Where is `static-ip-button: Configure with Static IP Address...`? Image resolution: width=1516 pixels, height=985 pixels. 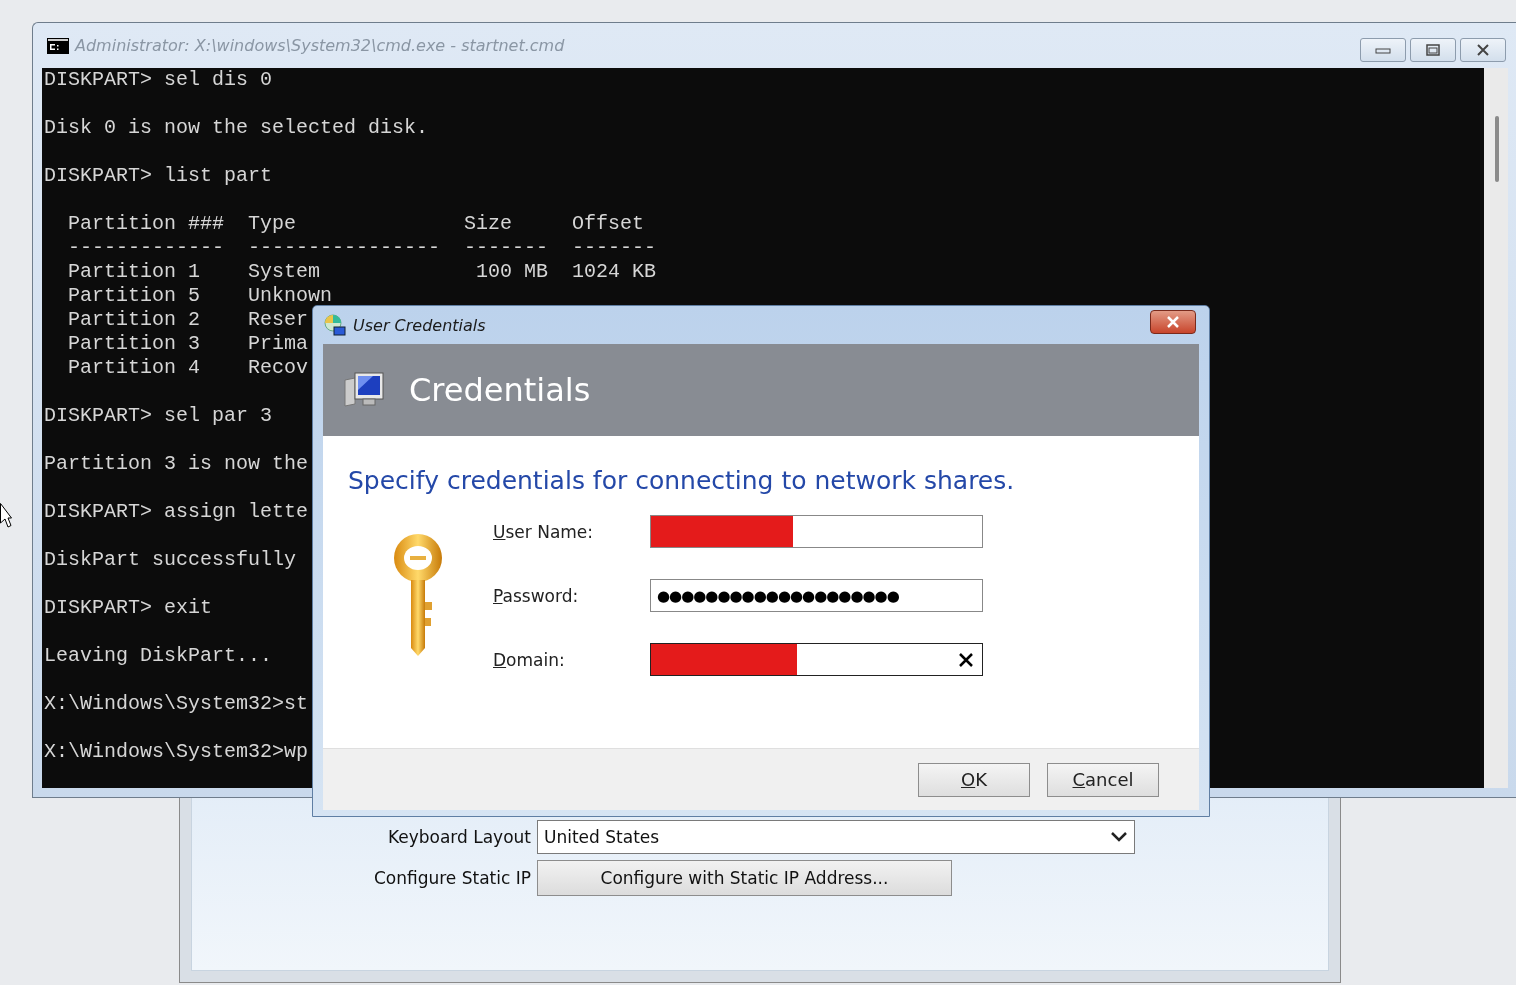 static-ip-button: Configure with Static IP Address... is located at coordinates (744, 878).